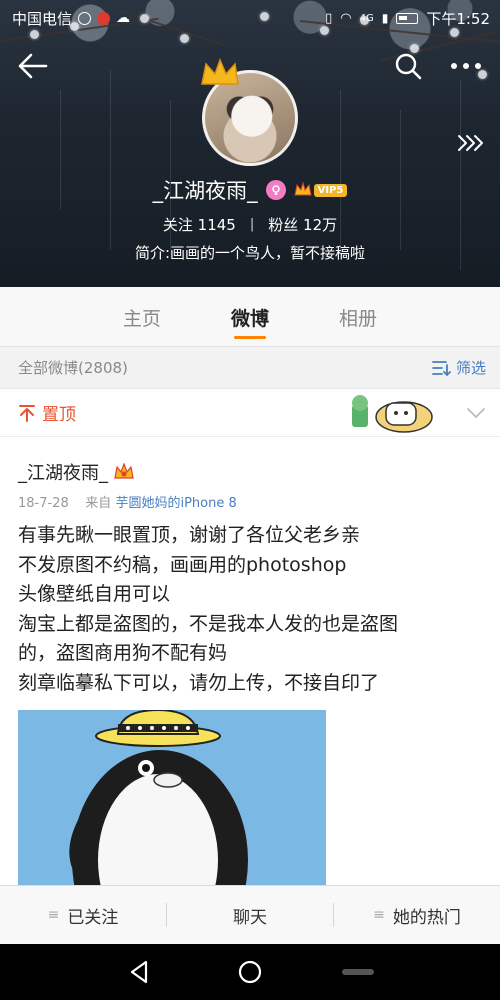 The height and width of the screenshot is (1000, 500). I want to click on triple-chevron-right-icon, so click(470, 143).